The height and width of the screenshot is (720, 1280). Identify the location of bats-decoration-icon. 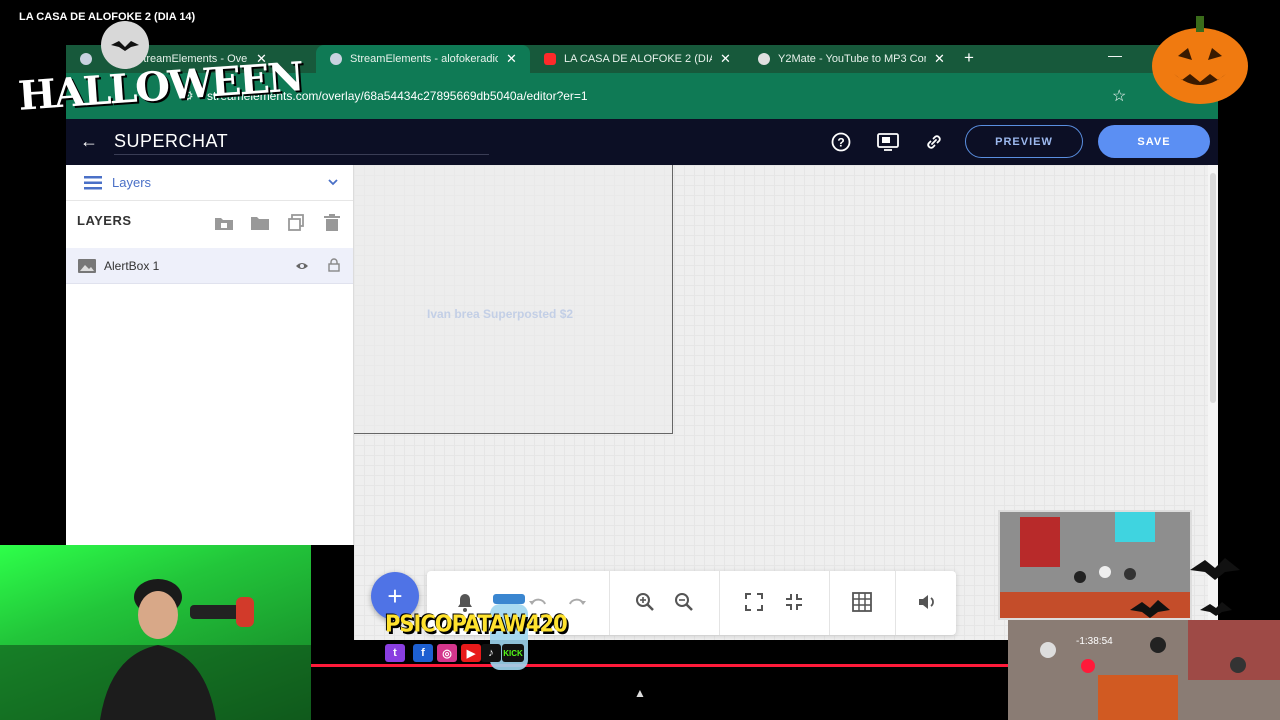
(1185, 588).